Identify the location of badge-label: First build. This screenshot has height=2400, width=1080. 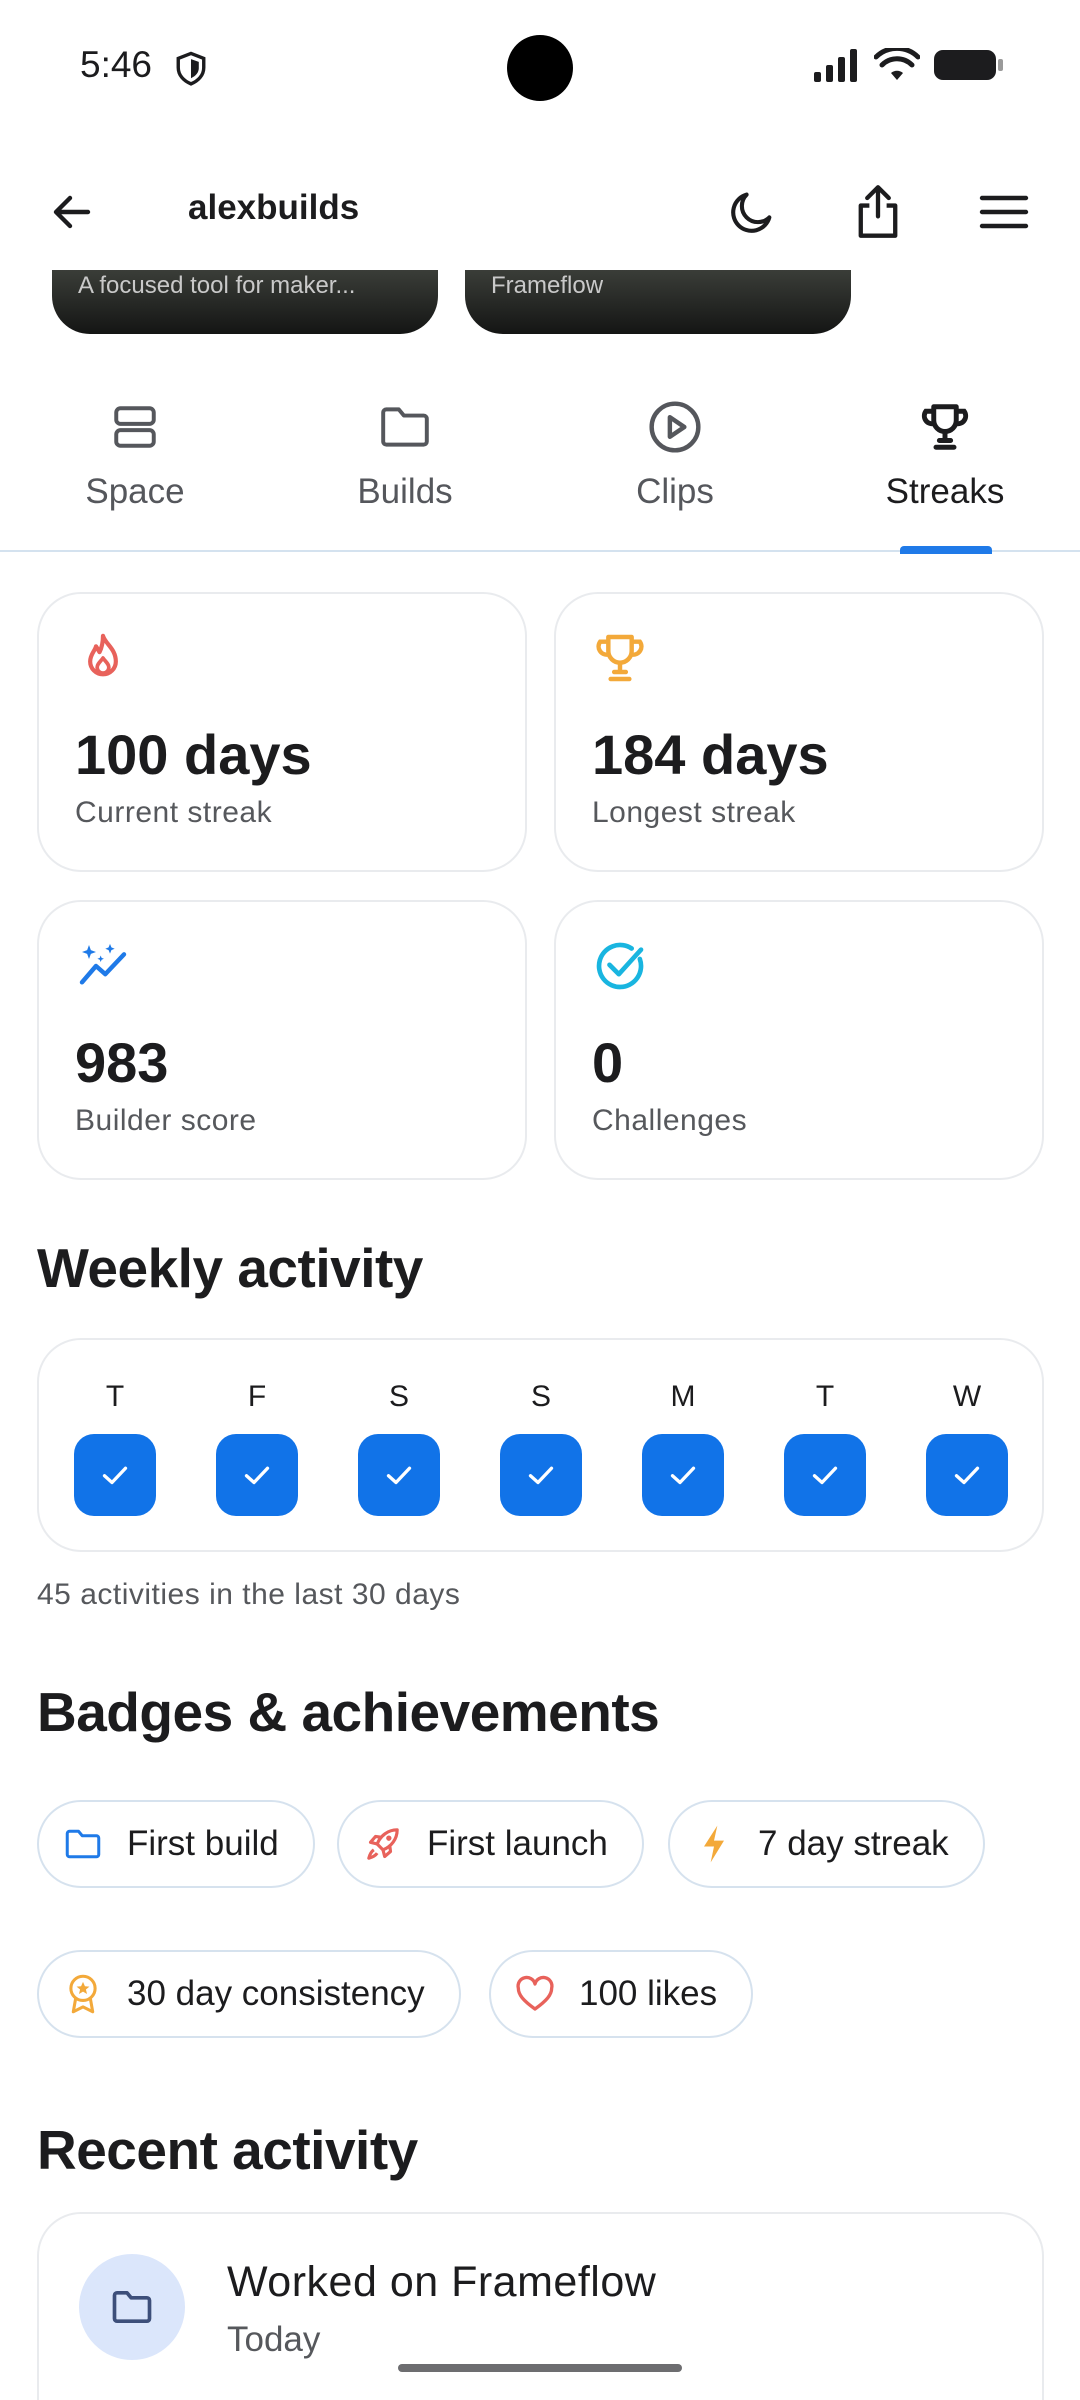
(203, 1843).